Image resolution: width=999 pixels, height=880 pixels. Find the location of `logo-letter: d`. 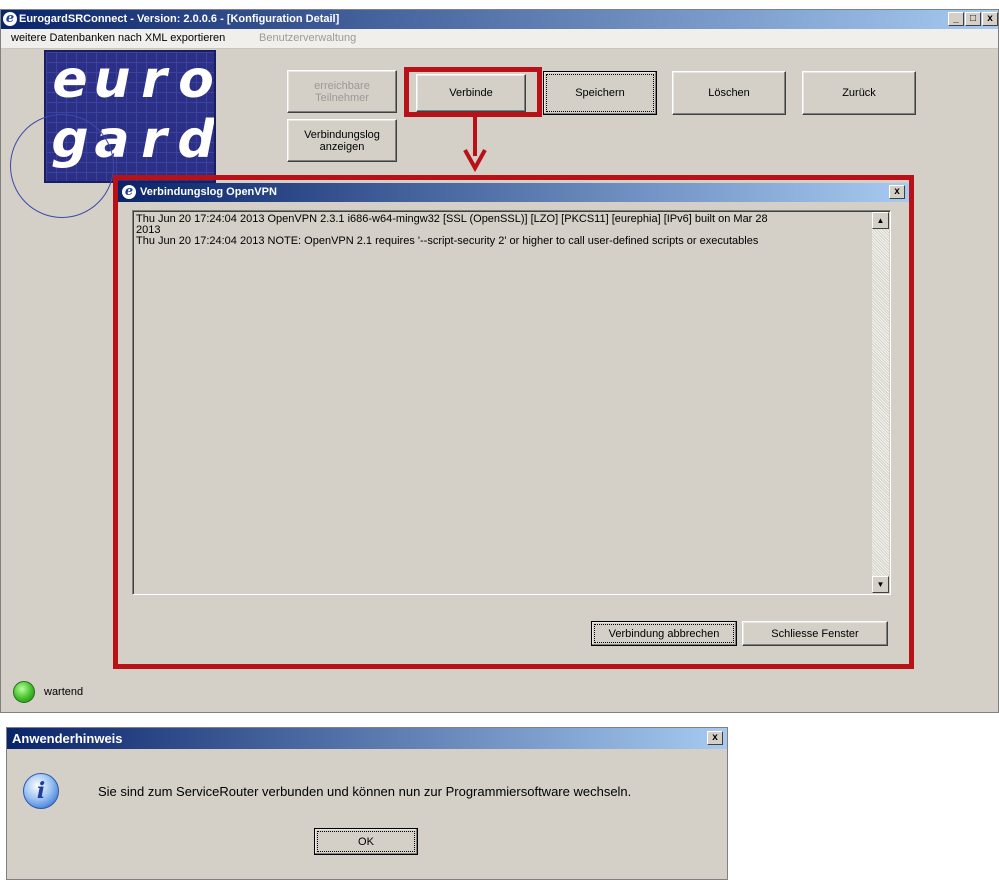

logo-letter: d is located at coordinates (196, 140).